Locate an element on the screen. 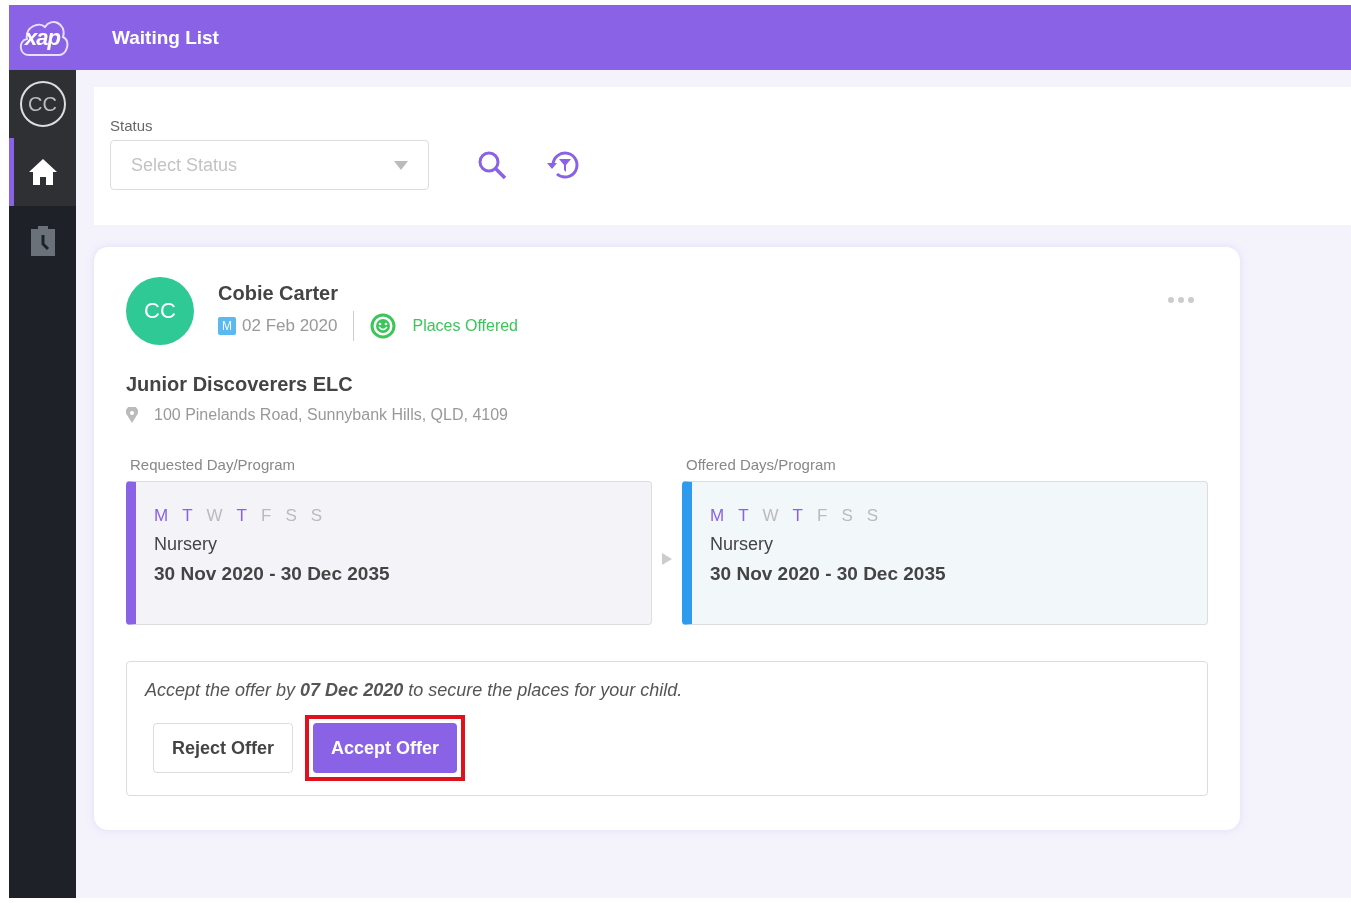  accept-button: Accept Offer is located at coordinates (385, 748).